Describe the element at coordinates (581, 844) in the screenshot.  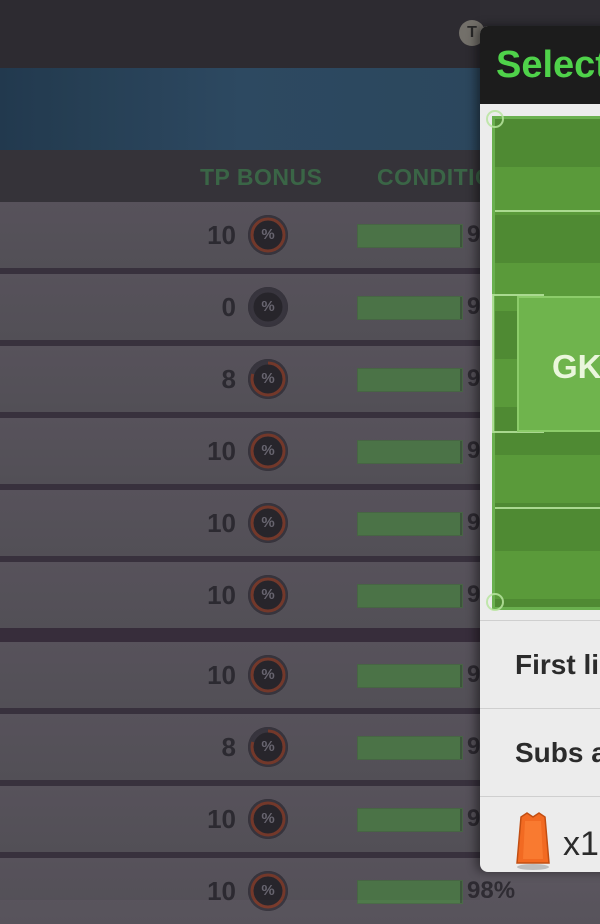
I see `bibs-count: x1` at that location.